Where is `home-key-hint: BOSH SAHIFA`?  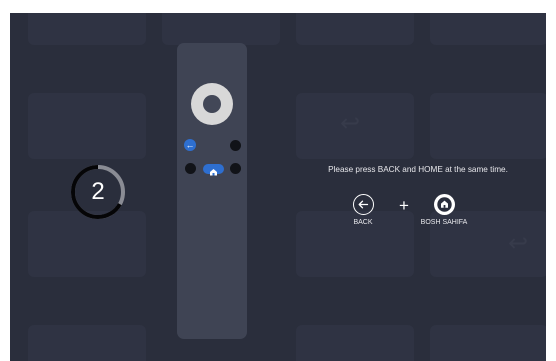 home-key-hint: BOSH SAHIFA is located at coordinates (444, 210).